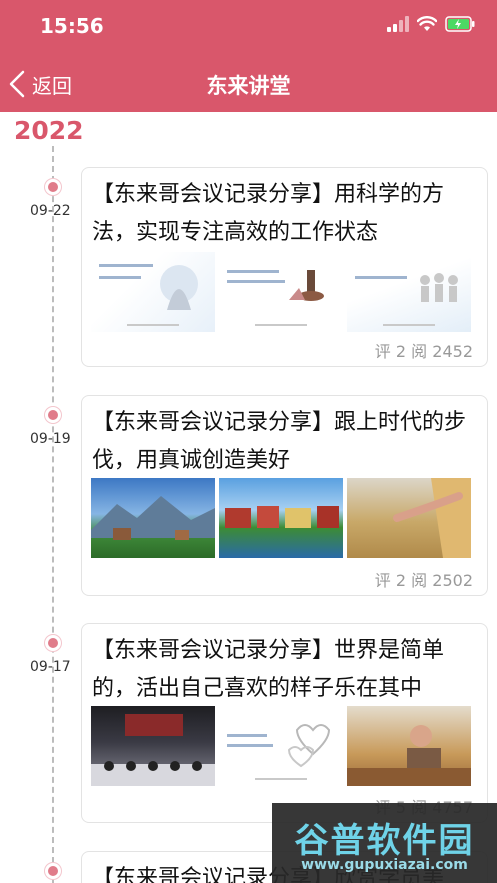 This screenshot has width=497, height=883. Describe the element at coordinates (384, 865) in the screenshot. I see `watermark-url: www.gupuxiazai.com` at that location.